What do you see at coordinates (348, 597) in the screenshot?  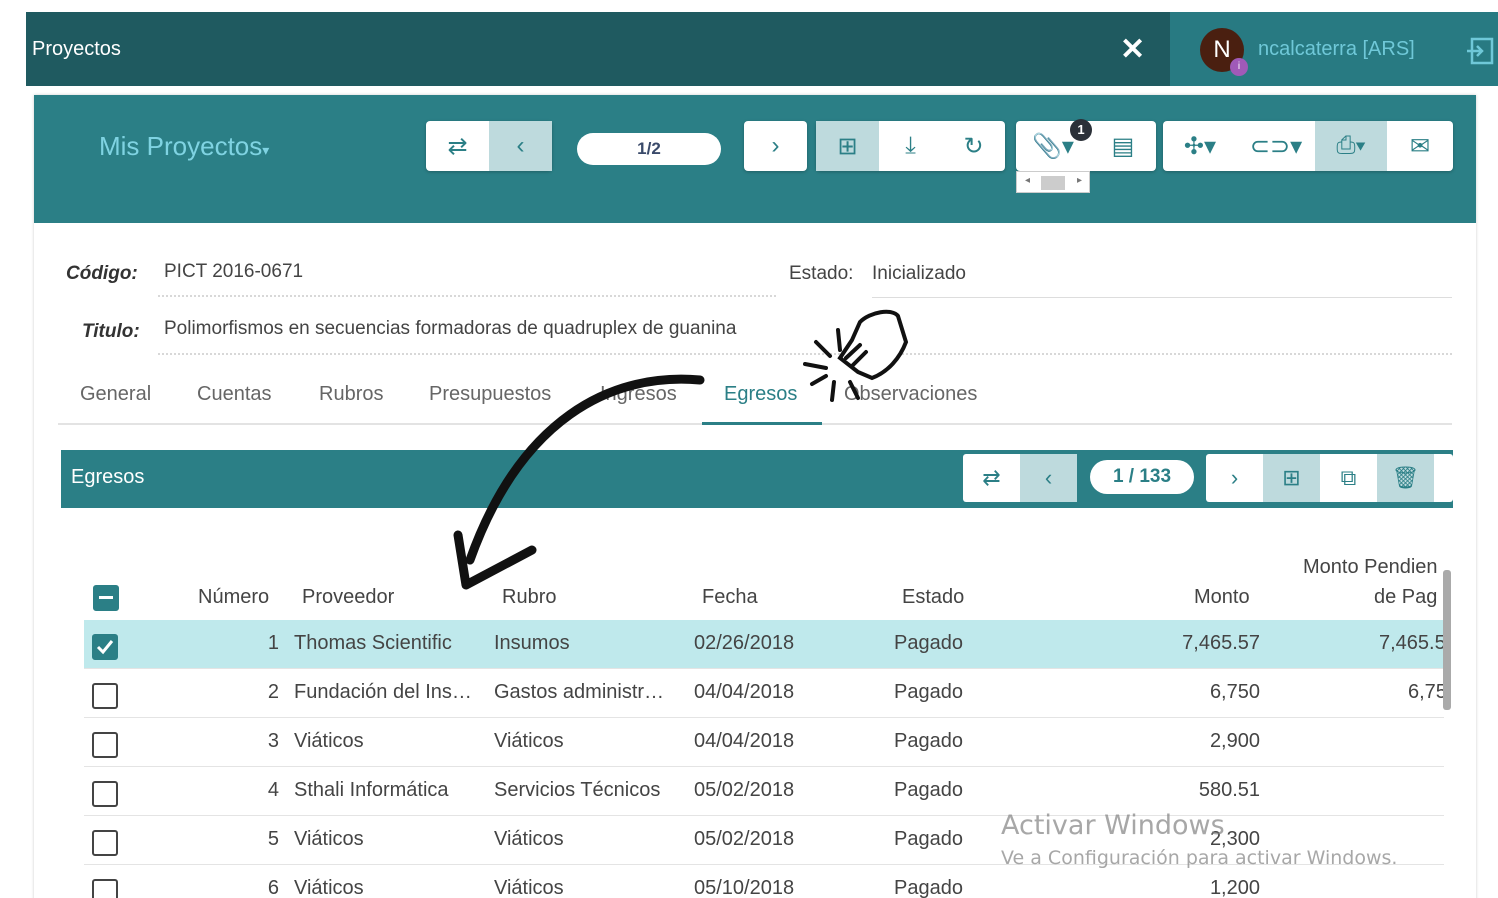 I see `col-proveedor: Proveedor` at bounding box center [348, 597].